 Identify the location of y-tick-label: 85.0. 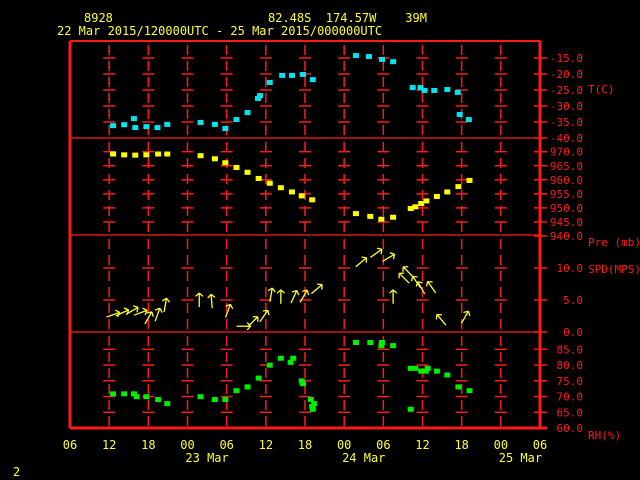
(570, 349).